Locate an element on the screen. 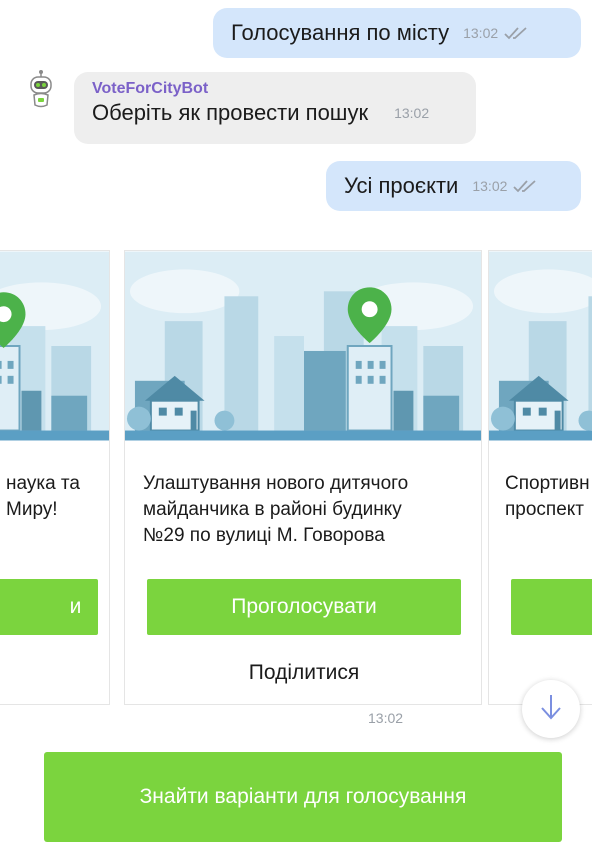  vote-button-label: Проголосувати is located at coordinates (304, 606).